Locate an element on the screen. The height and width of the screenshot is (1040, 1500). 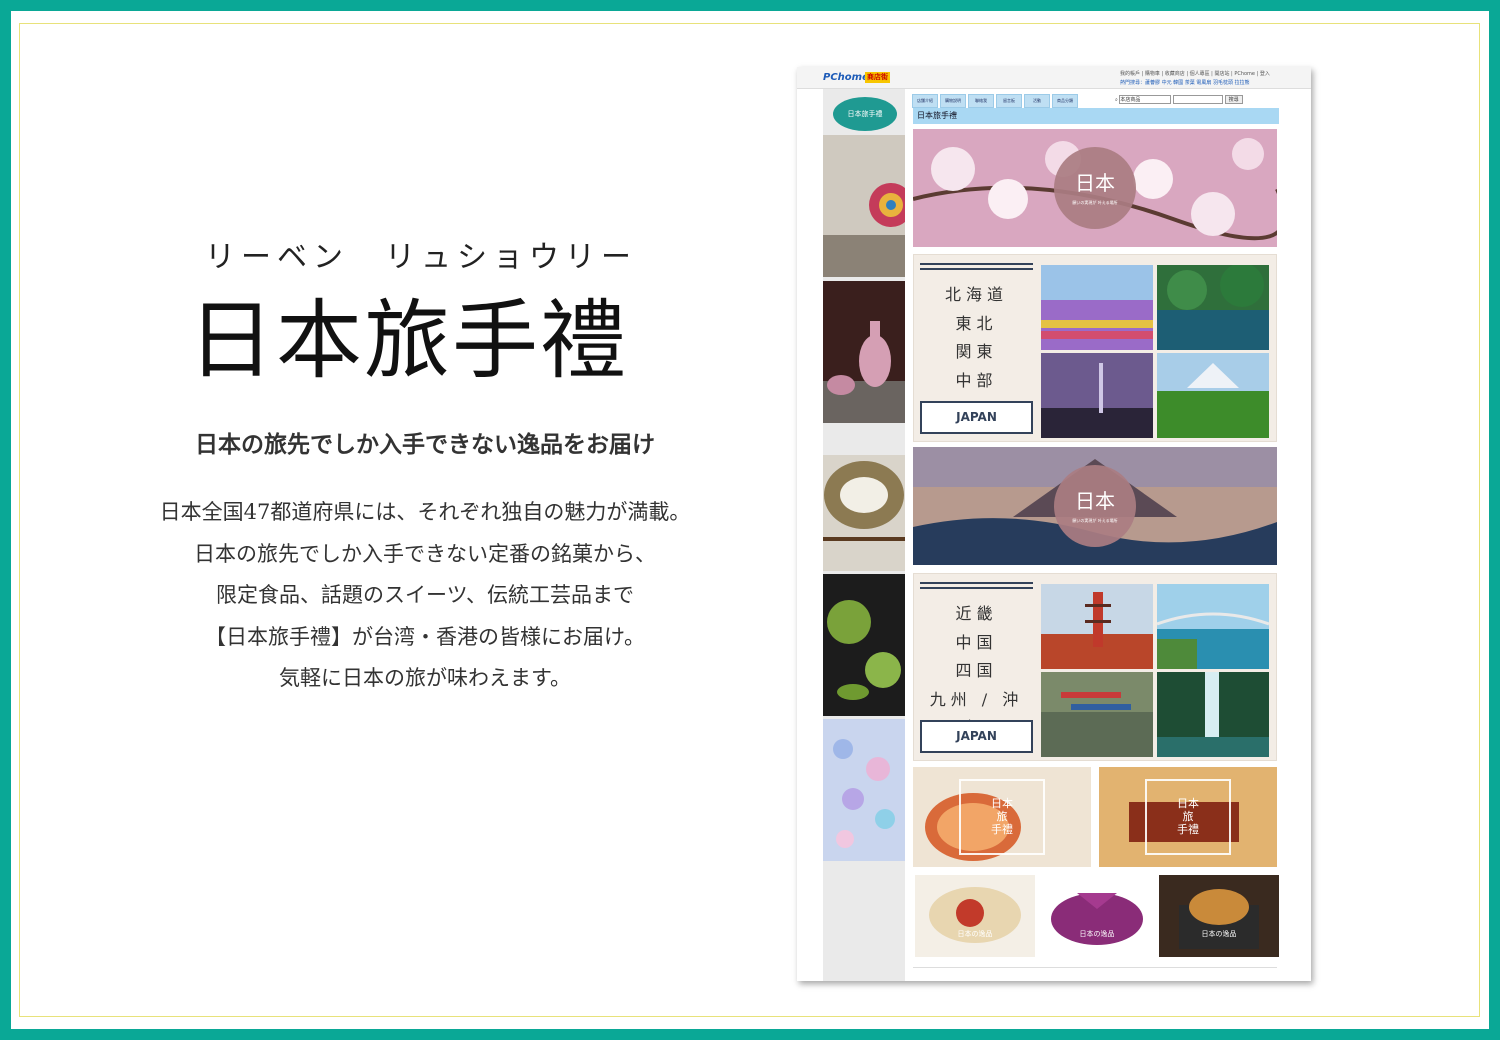
konpeito-candy-image is located at coordinates (864, 790).